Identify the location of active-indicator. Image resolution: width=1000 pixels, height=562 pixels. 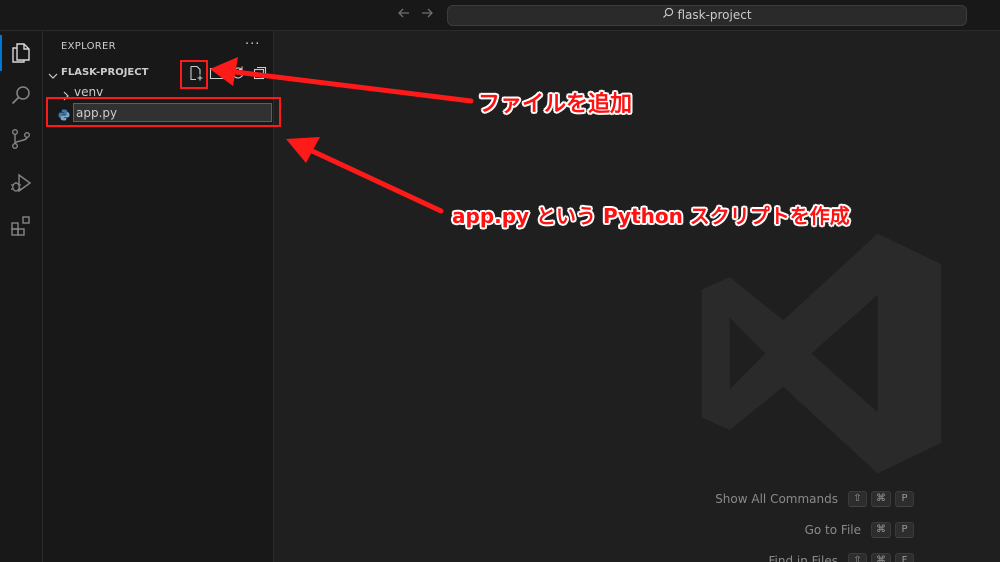
(1, 53).